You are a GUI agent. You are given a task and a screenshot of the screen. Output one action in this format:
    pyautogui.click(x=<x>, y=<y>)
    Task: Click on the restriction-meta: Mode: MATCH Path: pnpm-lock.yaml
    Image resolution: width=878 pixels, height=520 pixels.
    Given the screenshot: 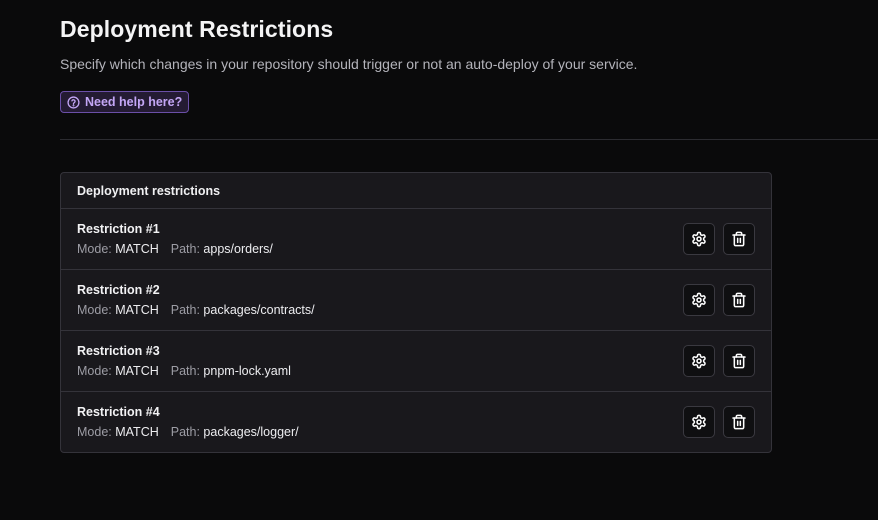 What is the action you would take?
    pyautogui.click(x=184, y=371)
    